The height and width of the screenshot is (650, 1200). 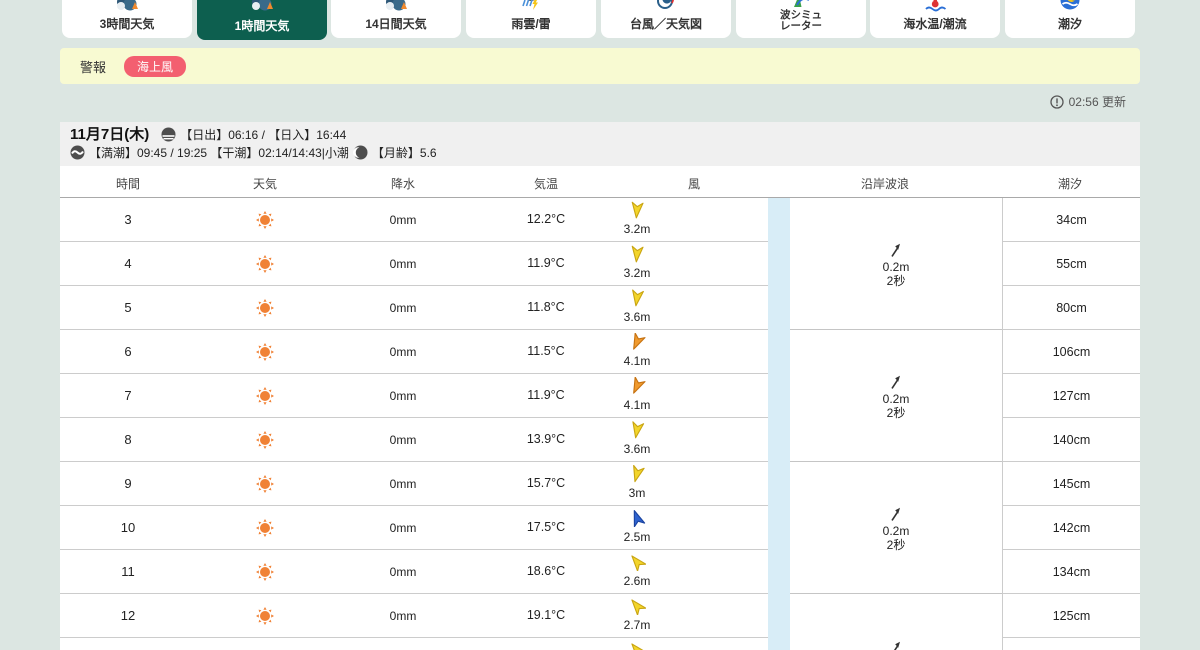 What do you see at coordinates (1071, 264) in the screenshot?
I see `tide-value: 55cm` at bounding box center [1071, 264].